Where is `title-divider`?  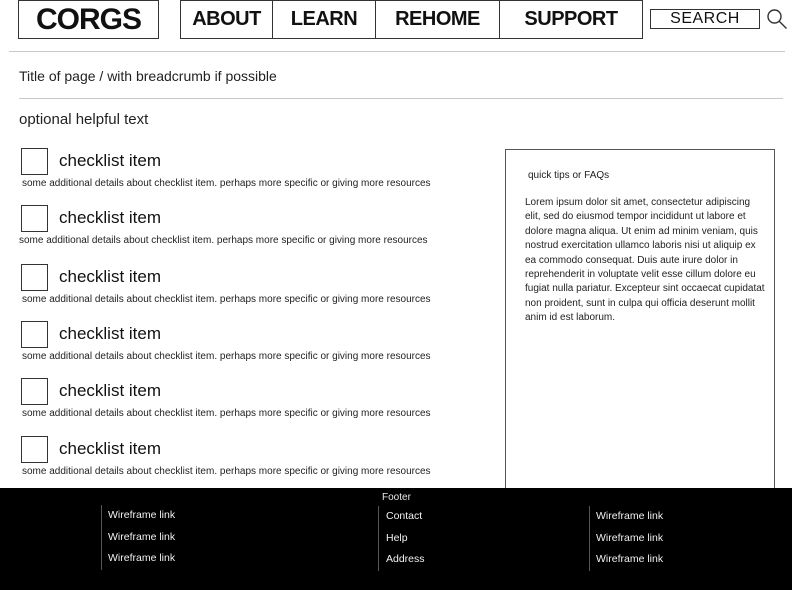 title-divider is located at coordinates (401, 98).